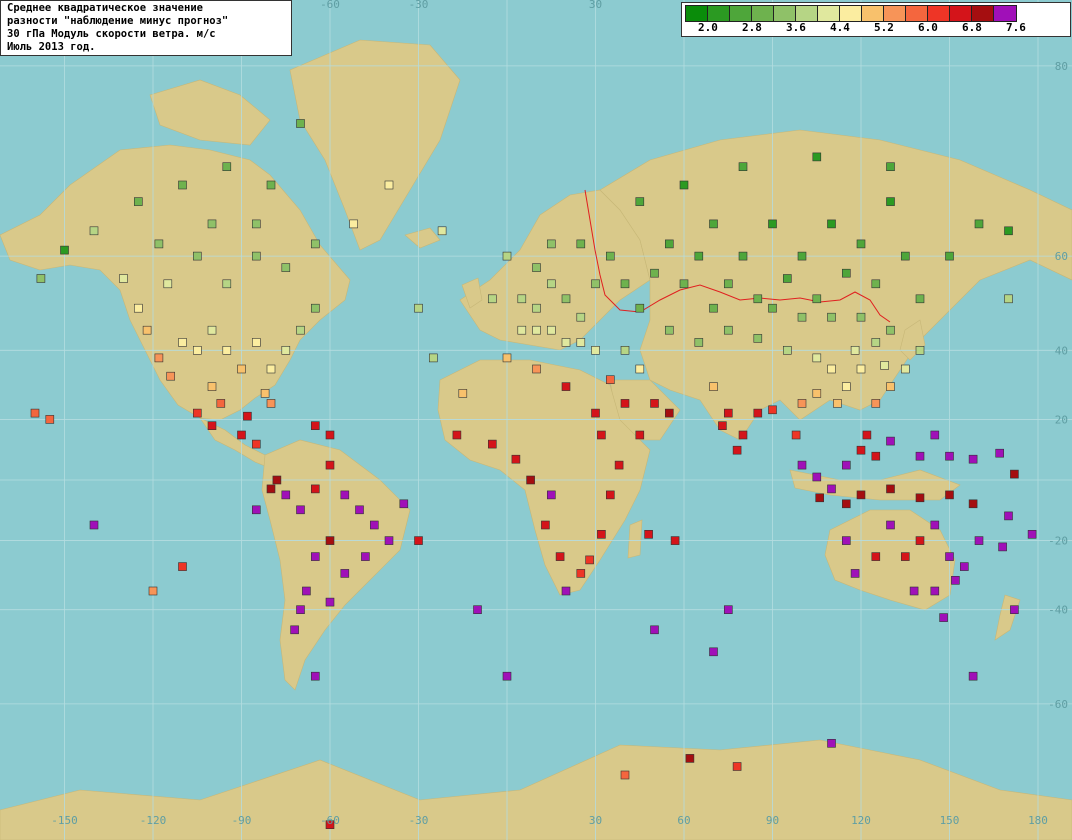  I want to click on latitude-label: 60, so click(1061, 256).